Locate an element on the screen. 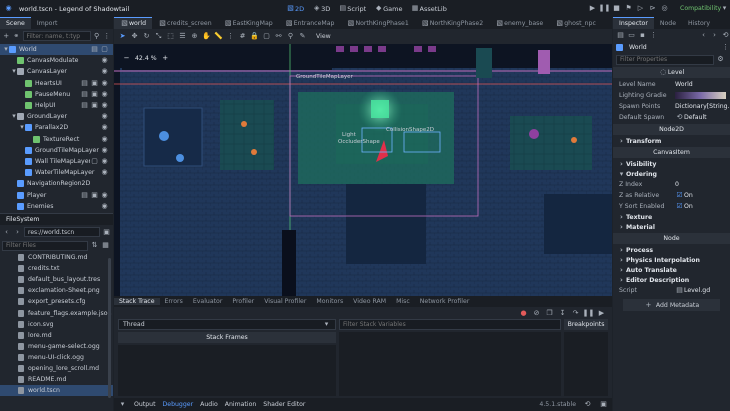  checkbox-checked-icon: ☑ is located at coordinates (679, 206).